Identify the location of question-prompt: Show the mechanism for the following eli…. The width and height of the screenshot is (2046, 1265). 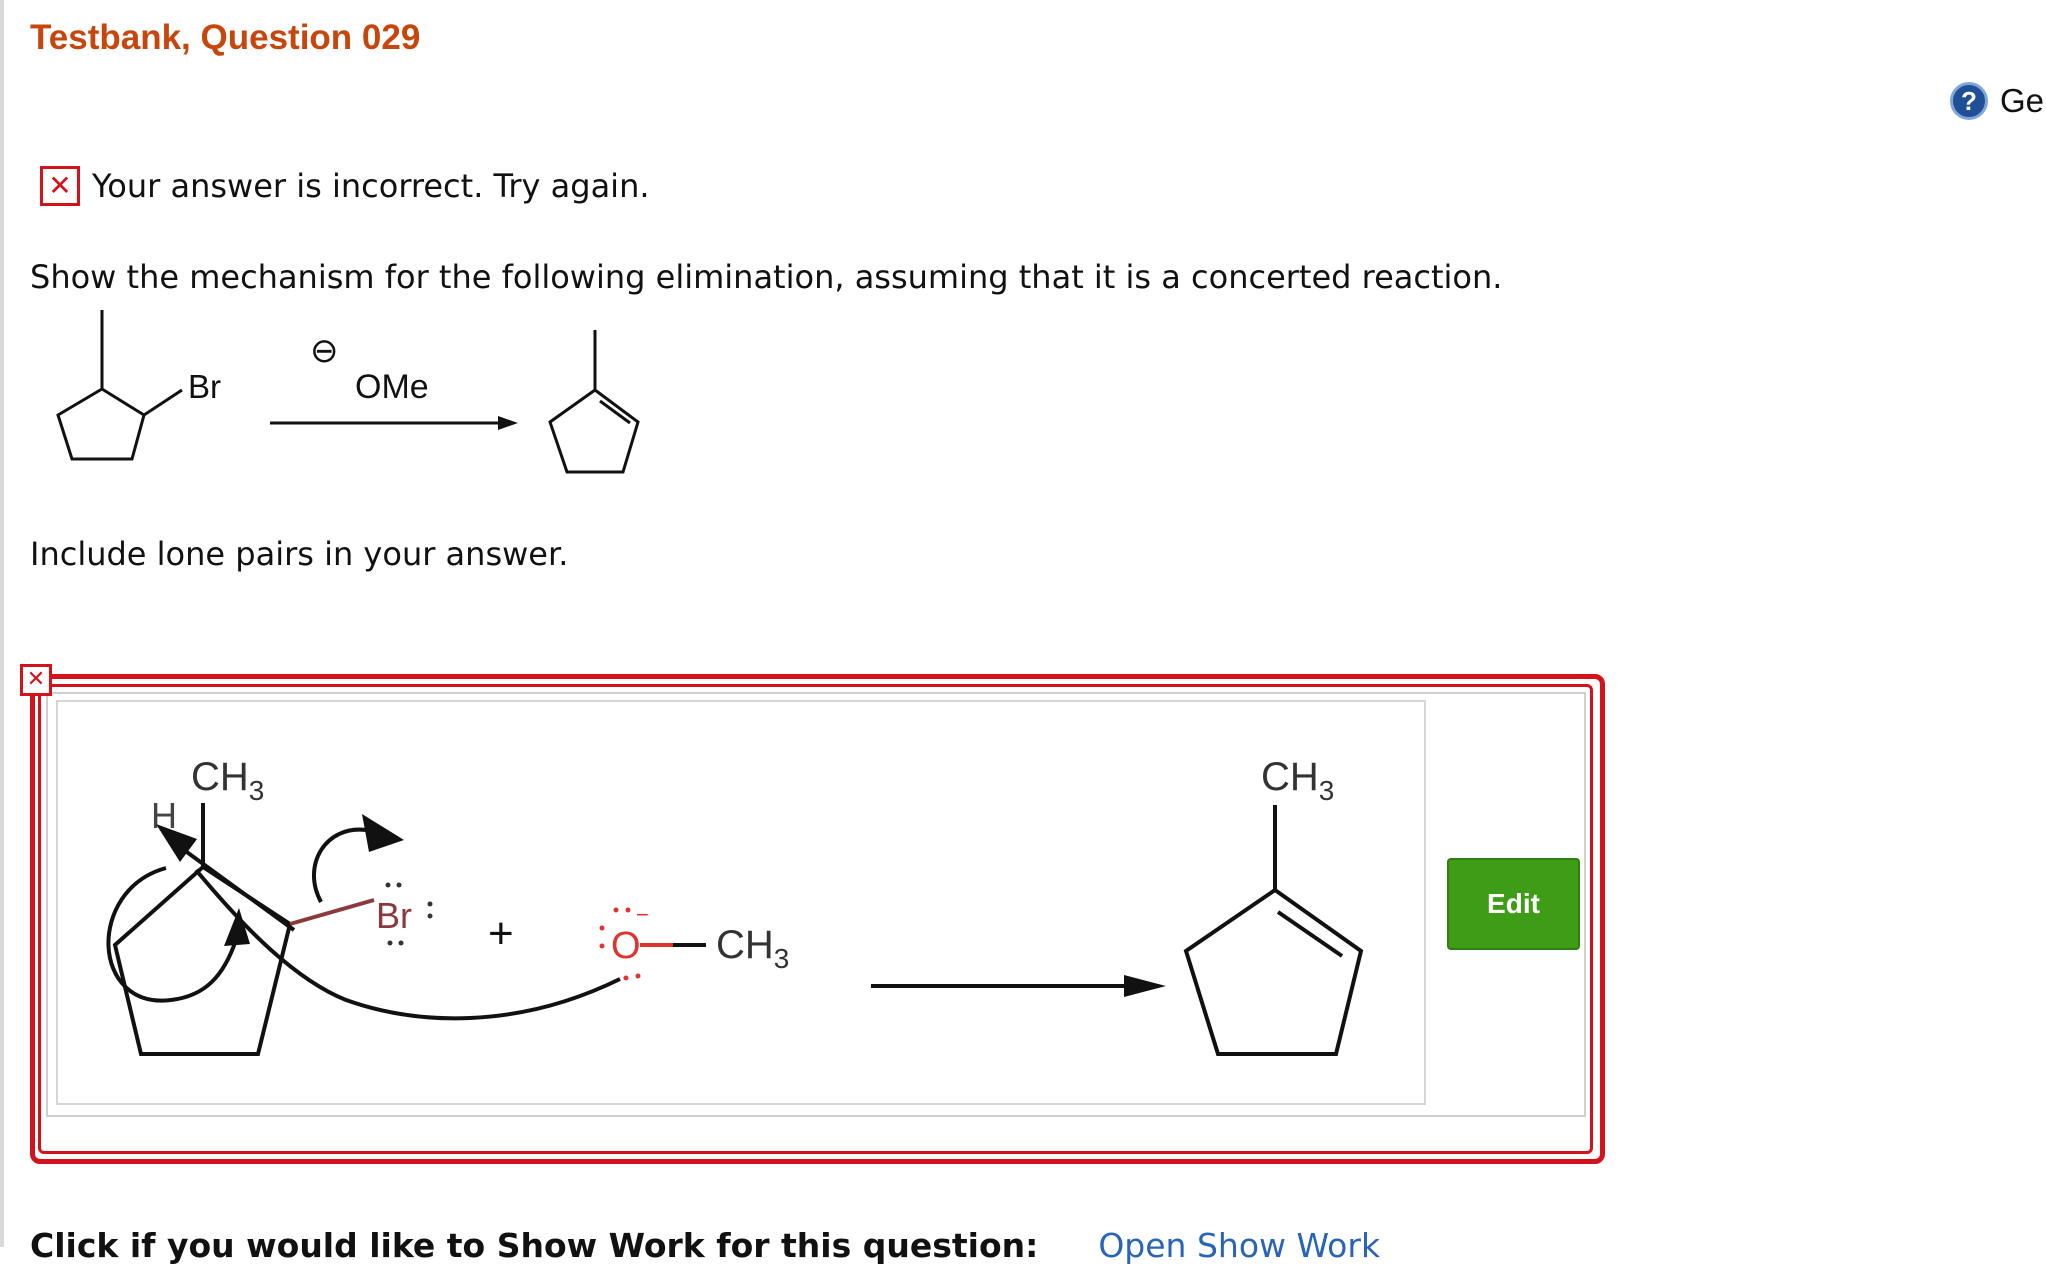
(766, 277).